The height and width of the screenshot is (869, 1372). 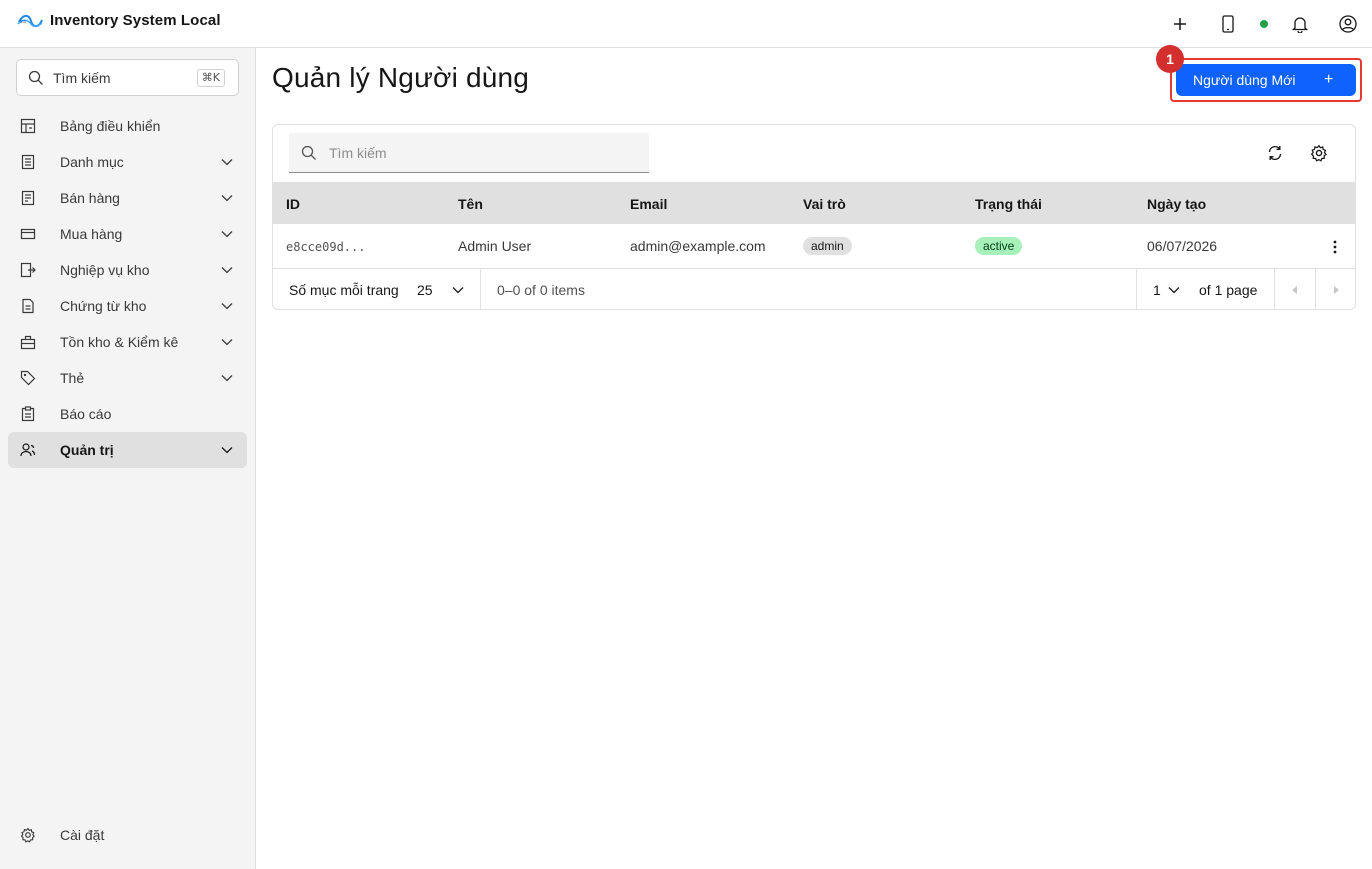 I want to click on sidebar-item-tags: Thẻ, so click(x=127, y=378).